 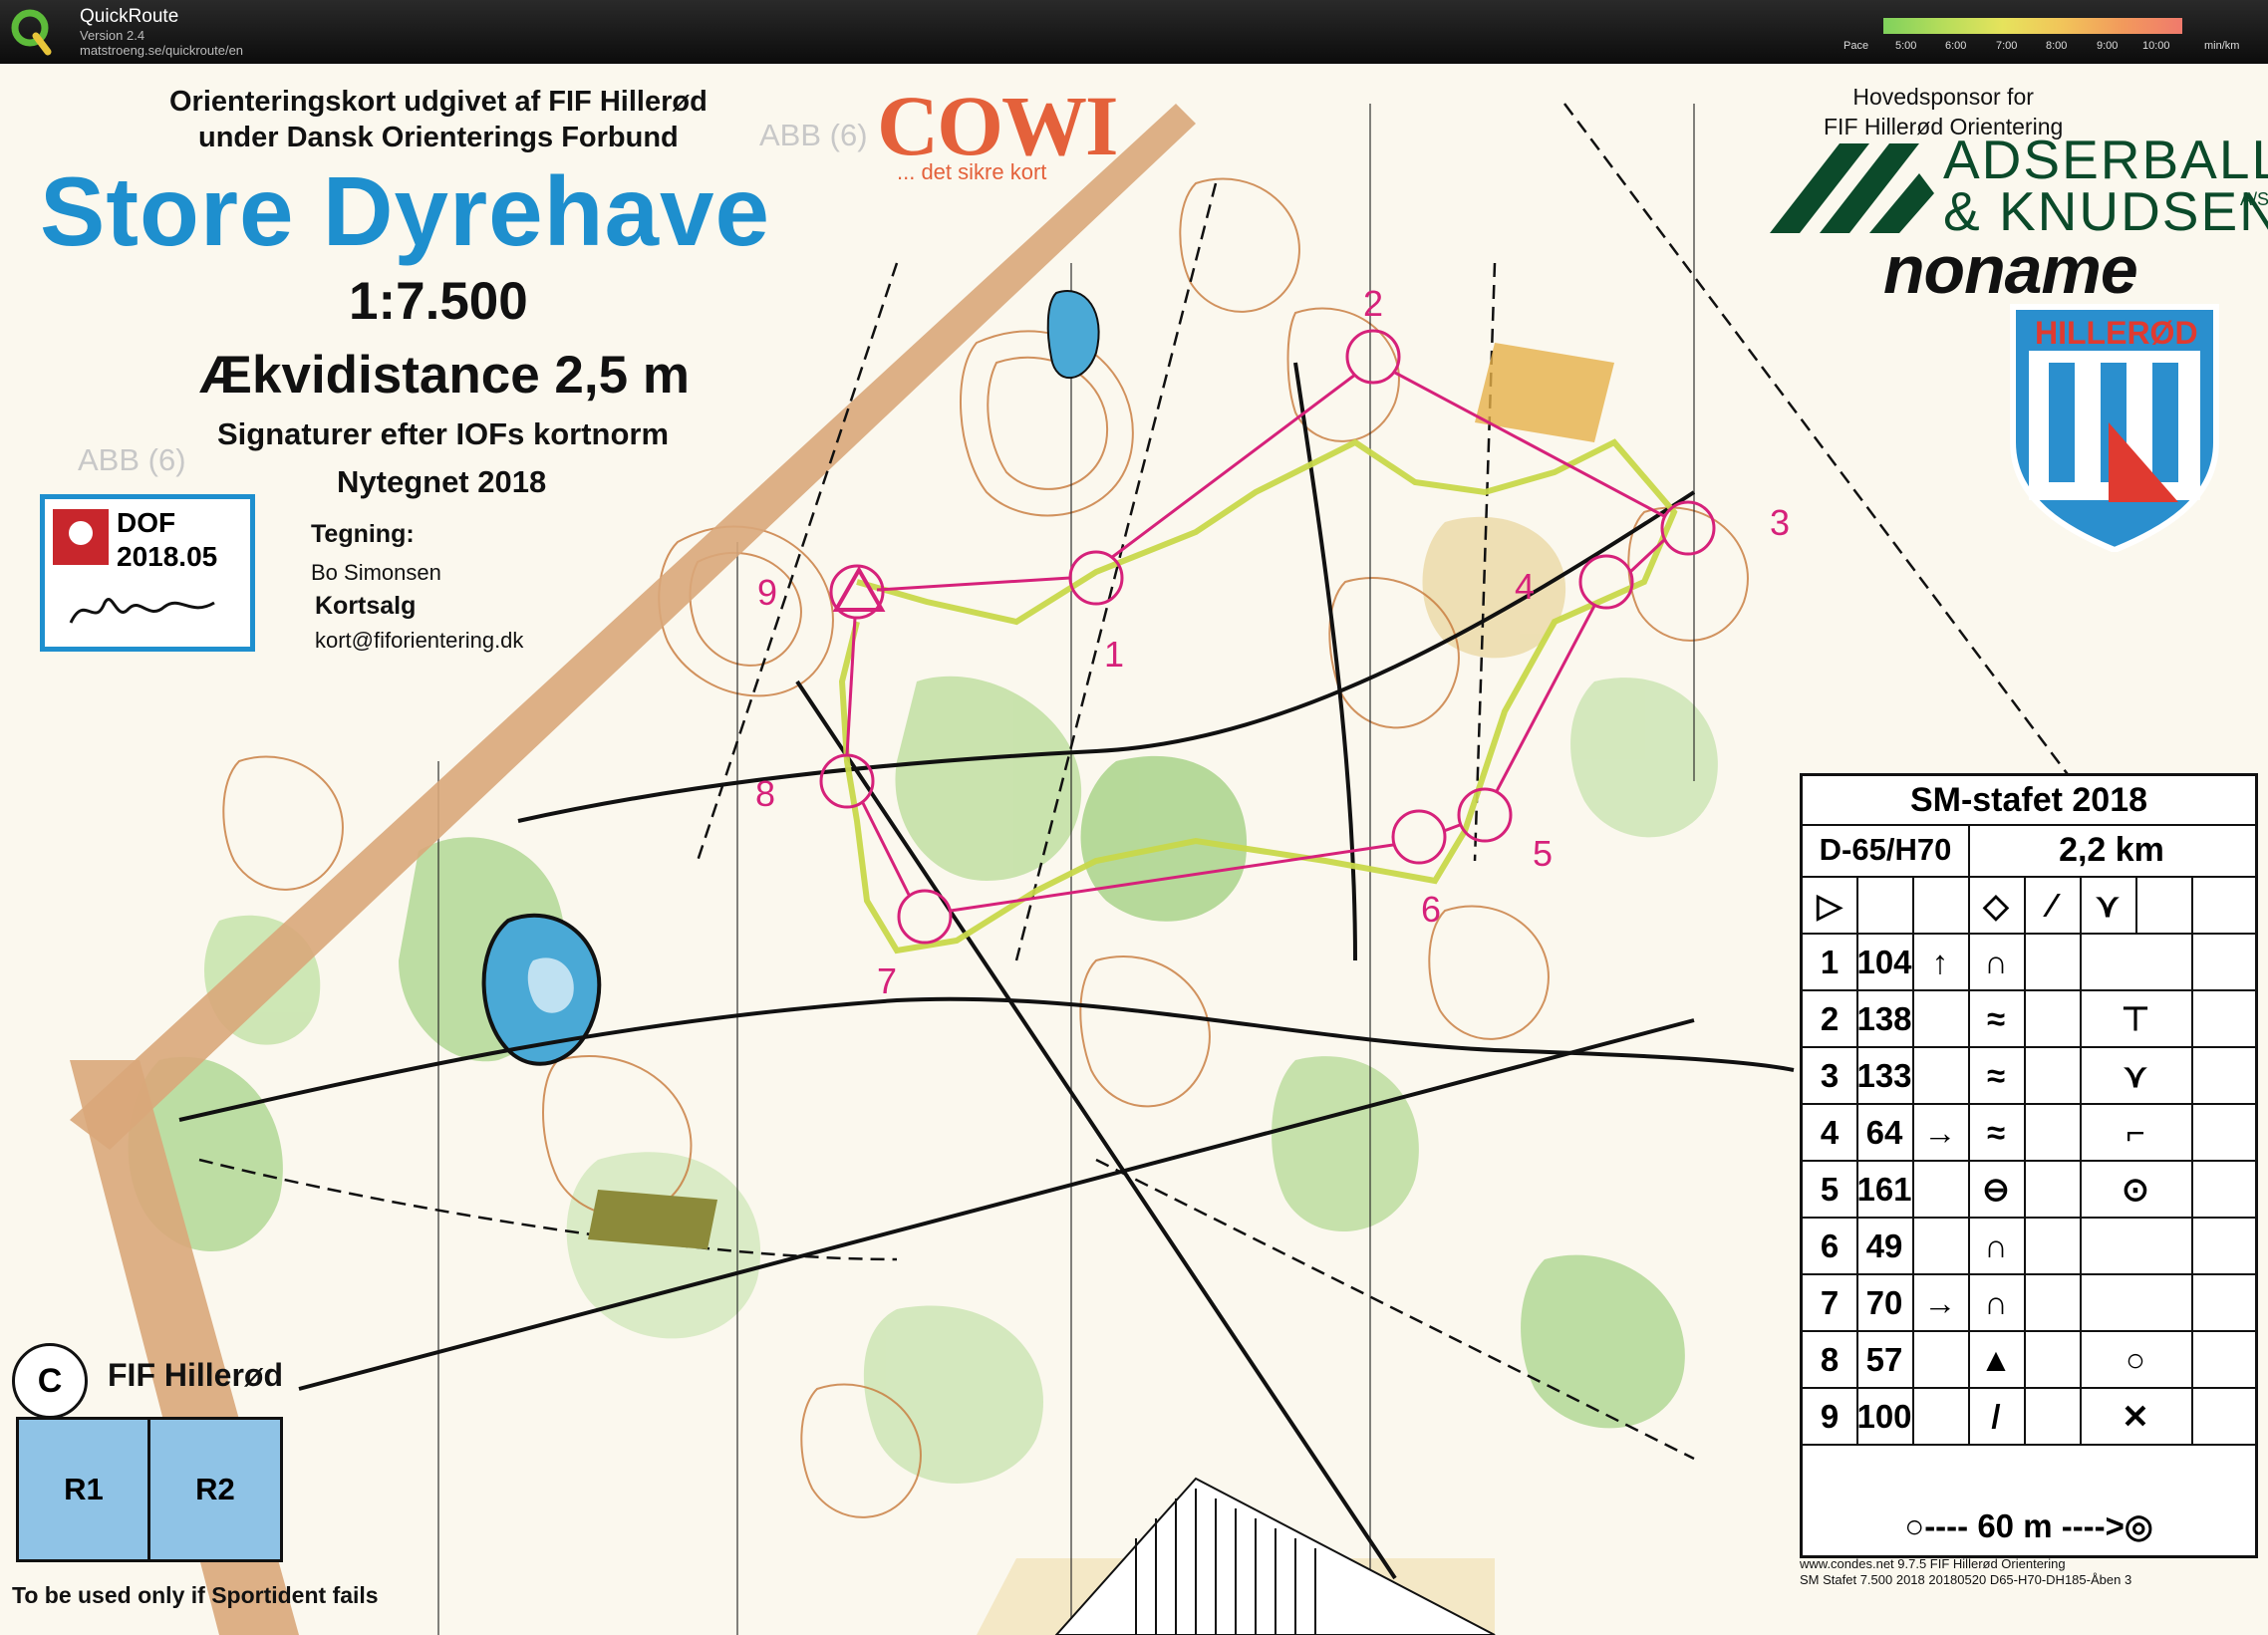 I want to click on pace-tick: 5:00, so click(x=1906, y=46).